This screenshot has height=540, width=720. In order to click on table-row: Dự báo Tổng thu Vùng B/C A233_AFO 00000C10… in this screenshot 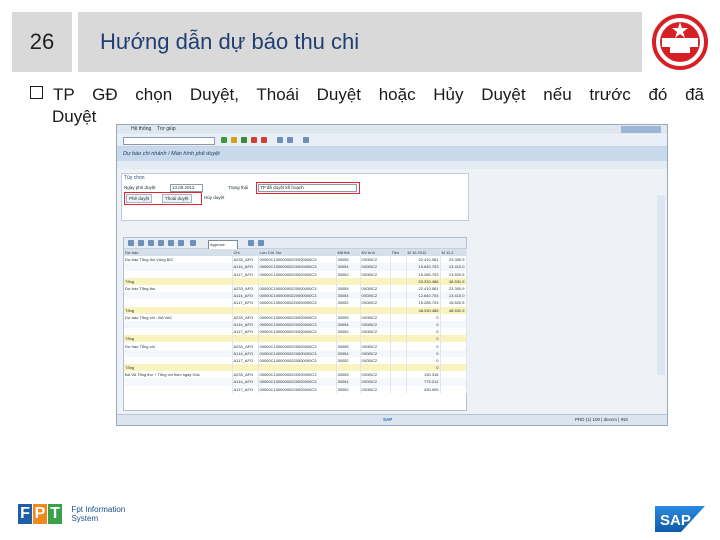, I will do `click(295, 260)`.